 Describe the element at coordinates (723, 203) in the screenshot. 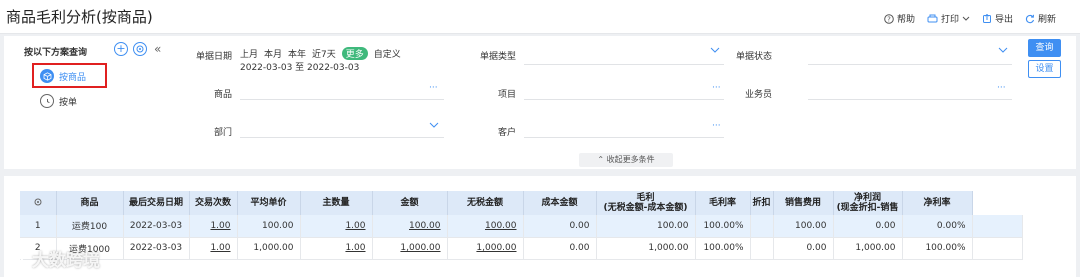

I see `column-header: 毛利率` at that location.